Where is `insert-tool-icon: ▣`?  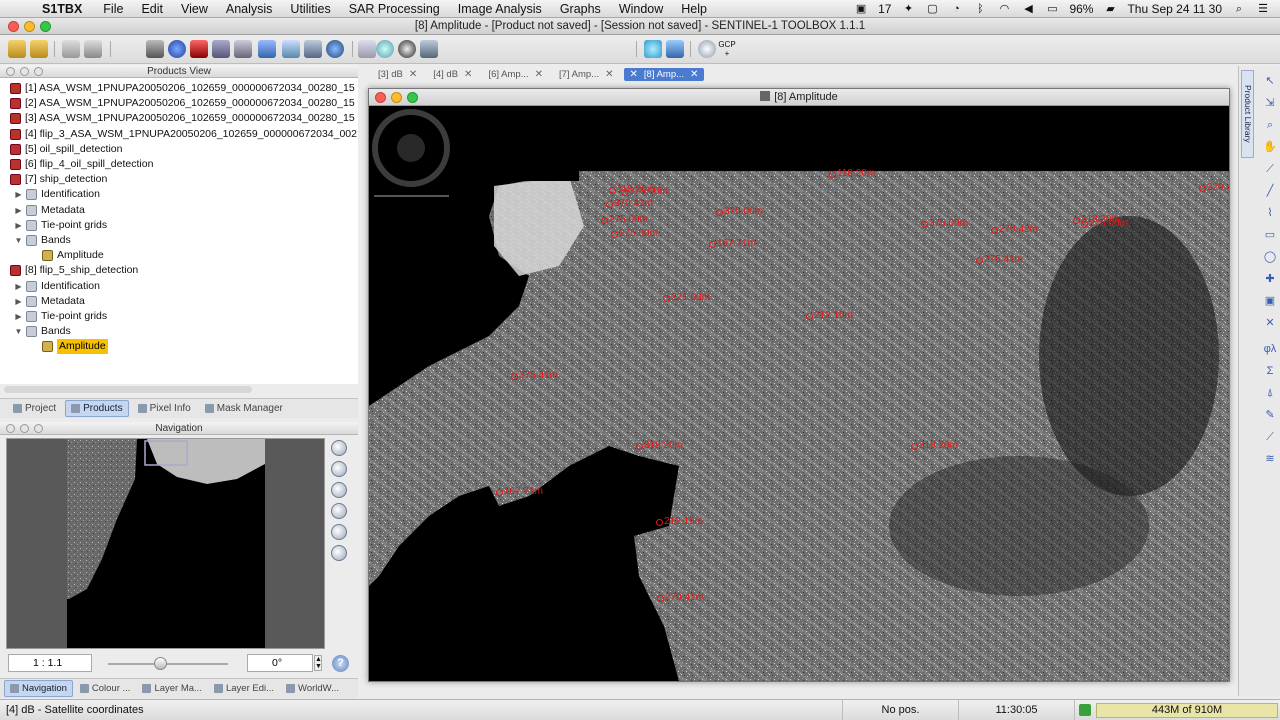
insert-tool-icon: ▣ is located at coordinates (1270, 301).